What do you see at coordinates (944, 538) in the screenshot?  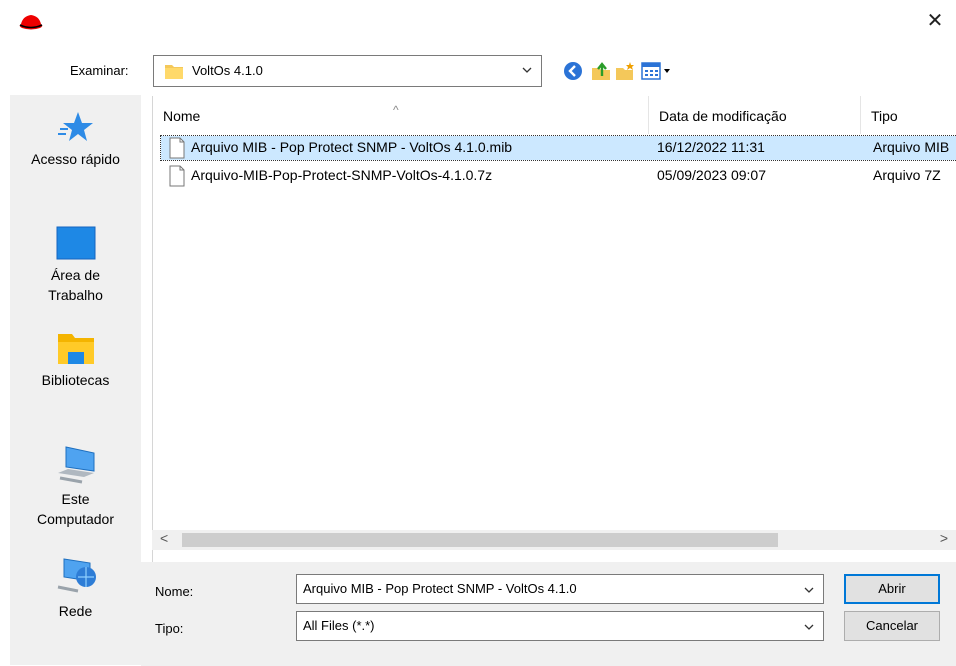 I see `scroll-right-icon: >` at bounding box center [944, 538].